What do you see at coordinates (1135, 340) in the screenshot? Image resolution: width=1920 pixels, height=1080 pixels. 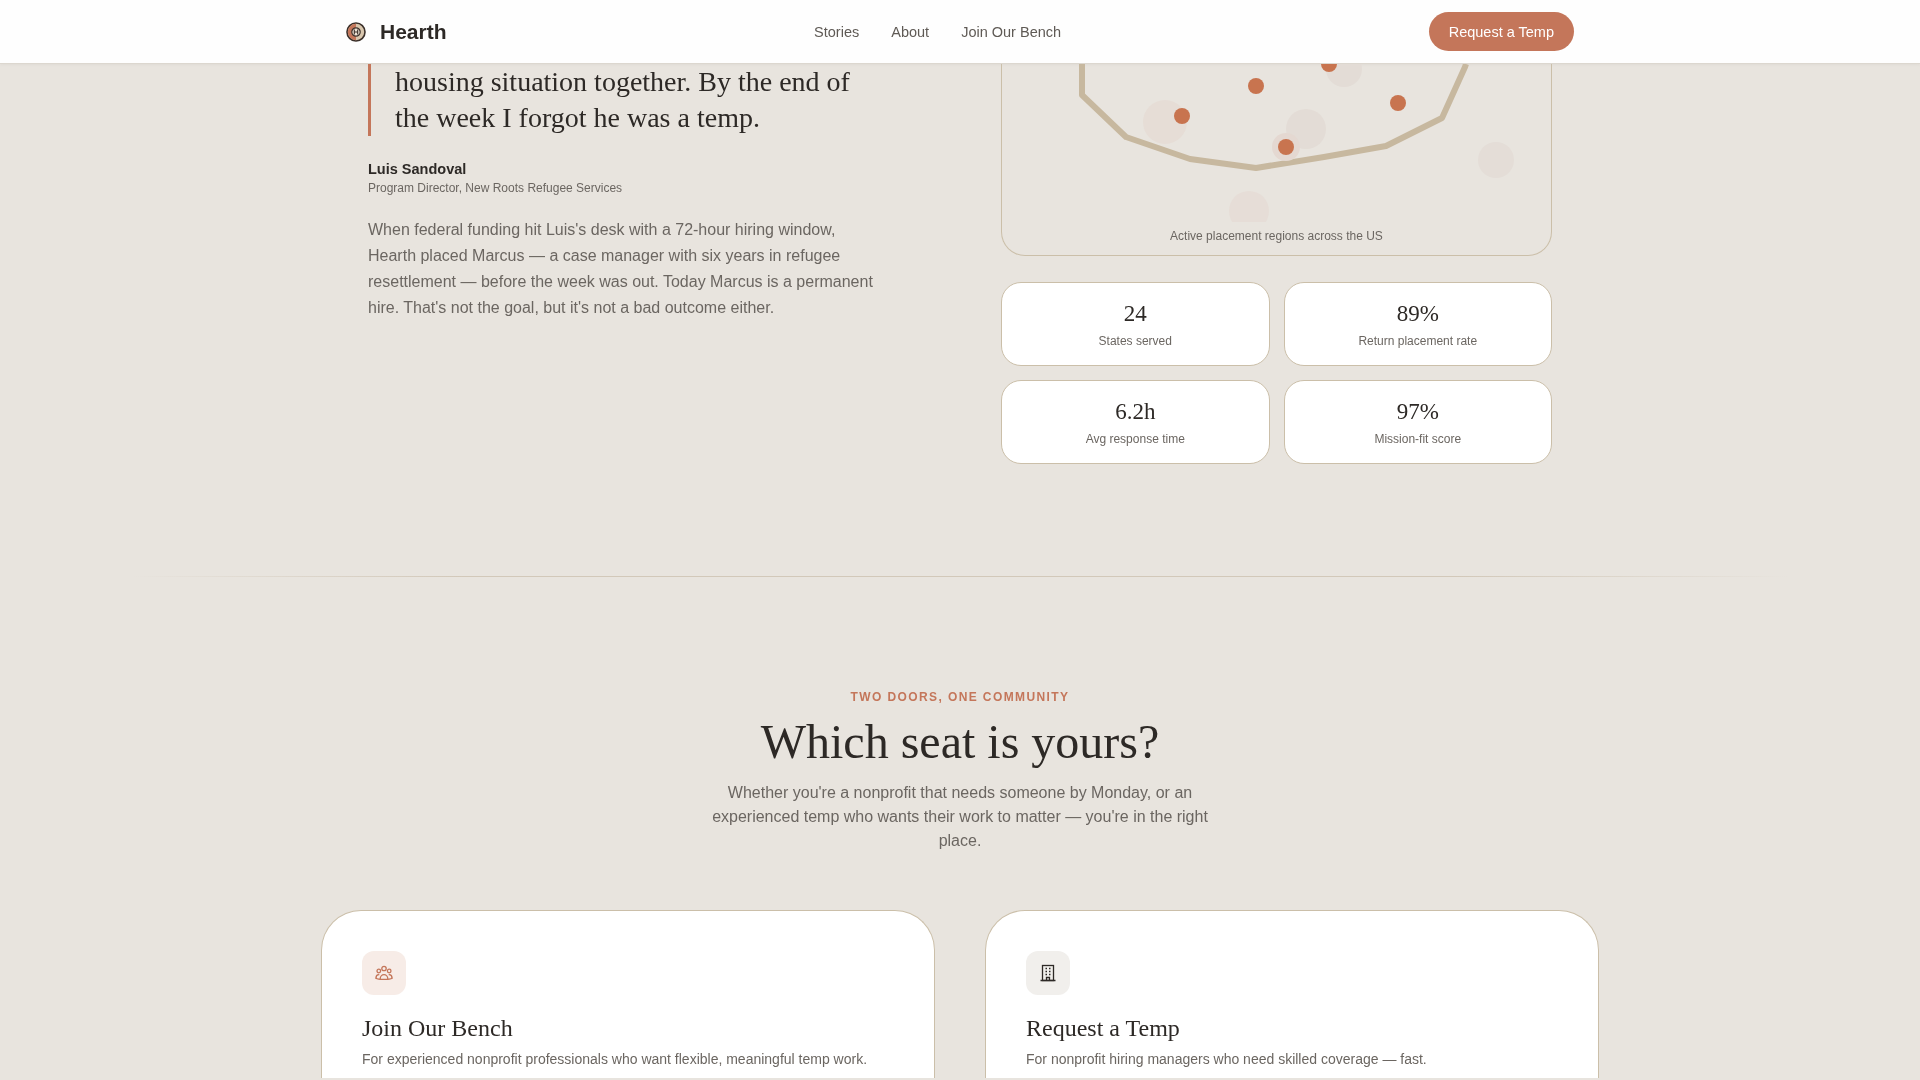 I see `stat-label: States served` at bounding box center [1135, 340].